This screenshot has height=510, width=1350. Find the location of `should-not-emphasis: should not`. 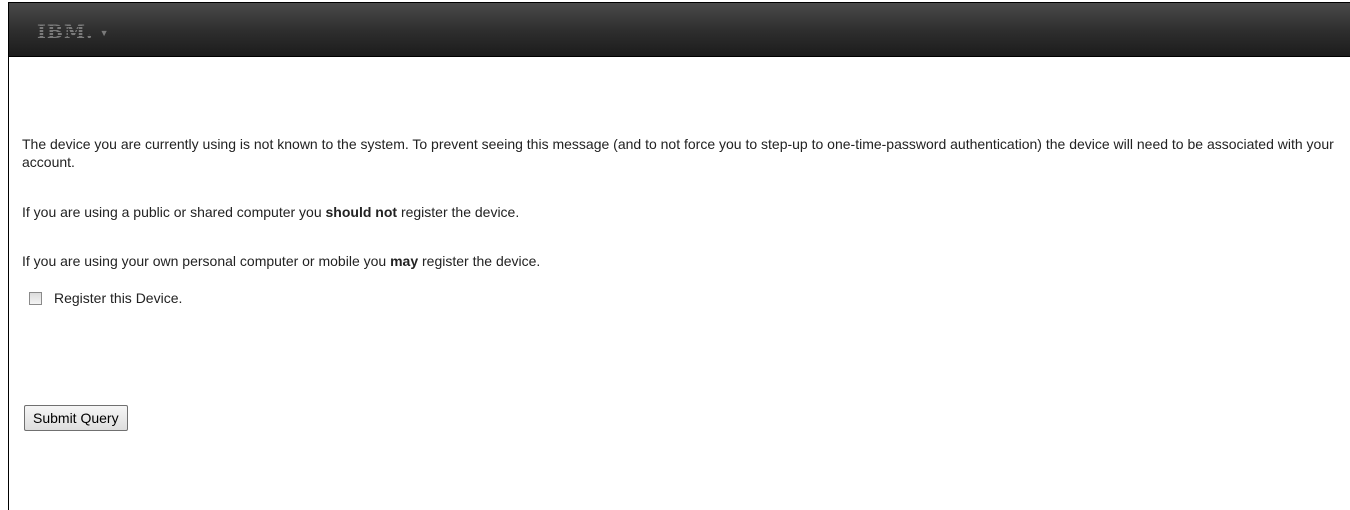

should-not-emphasis: should not is located at coordinates (361, 212).